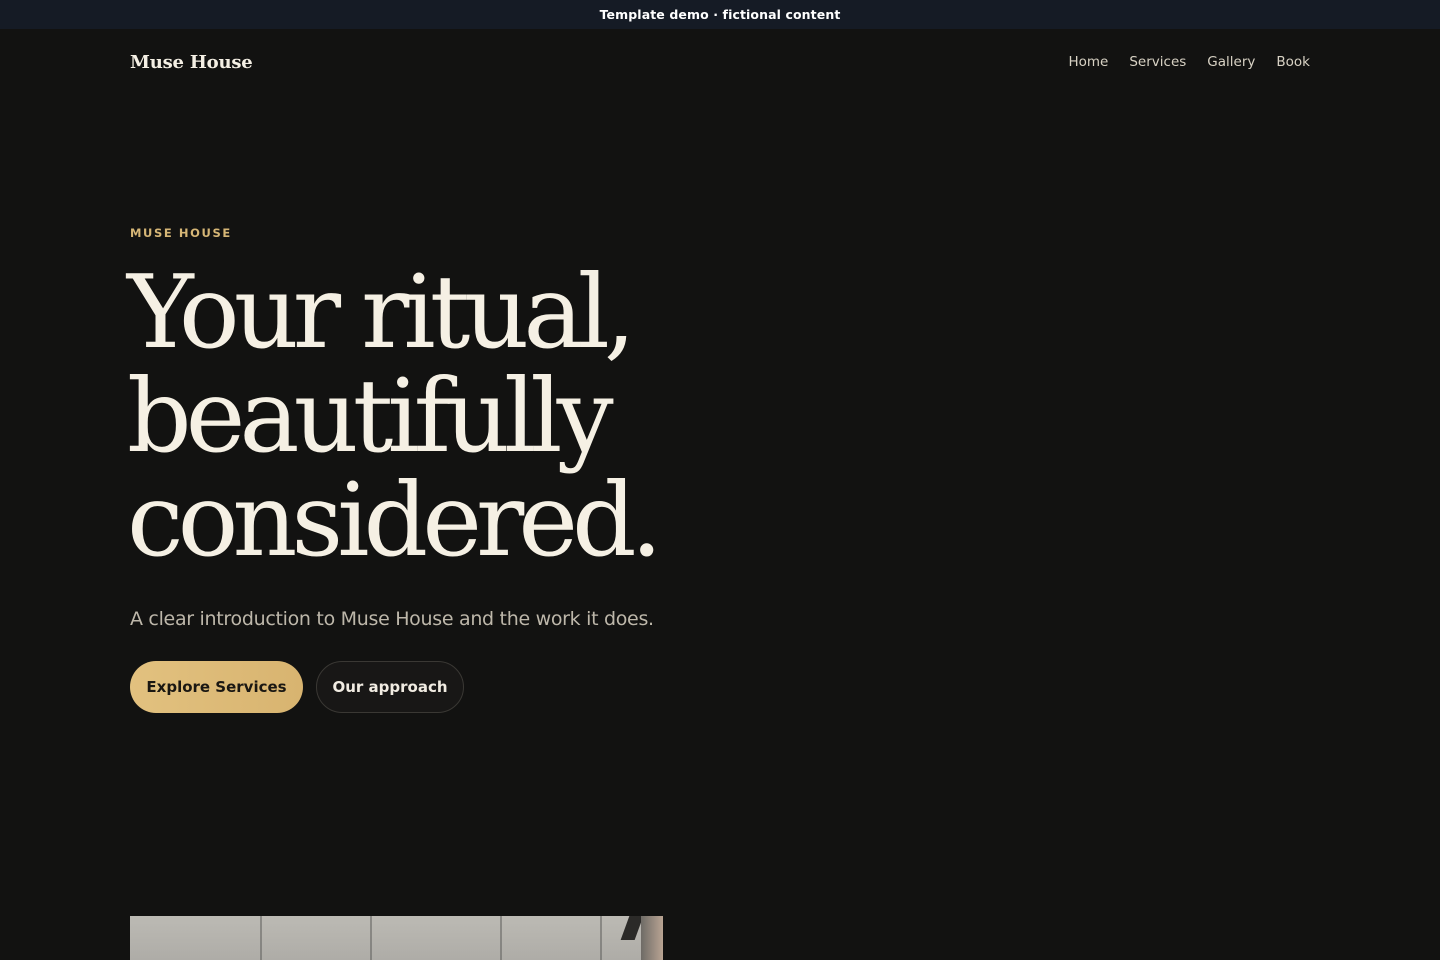 This screenshot has width=1440, height=960. Describe the element at coordinates (395, 520) in the screenshot. I see `hero-headline-line-3: considered.` at that location.